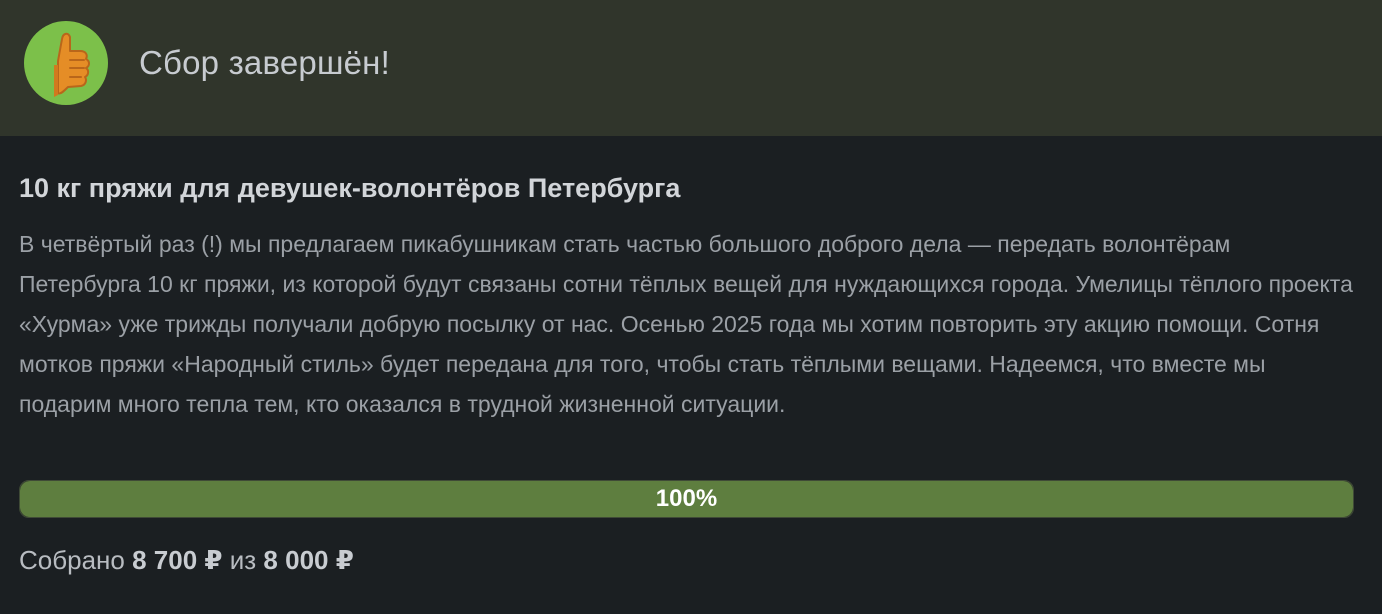  I want to click on thumbs-up-icon, so click(66, 63).